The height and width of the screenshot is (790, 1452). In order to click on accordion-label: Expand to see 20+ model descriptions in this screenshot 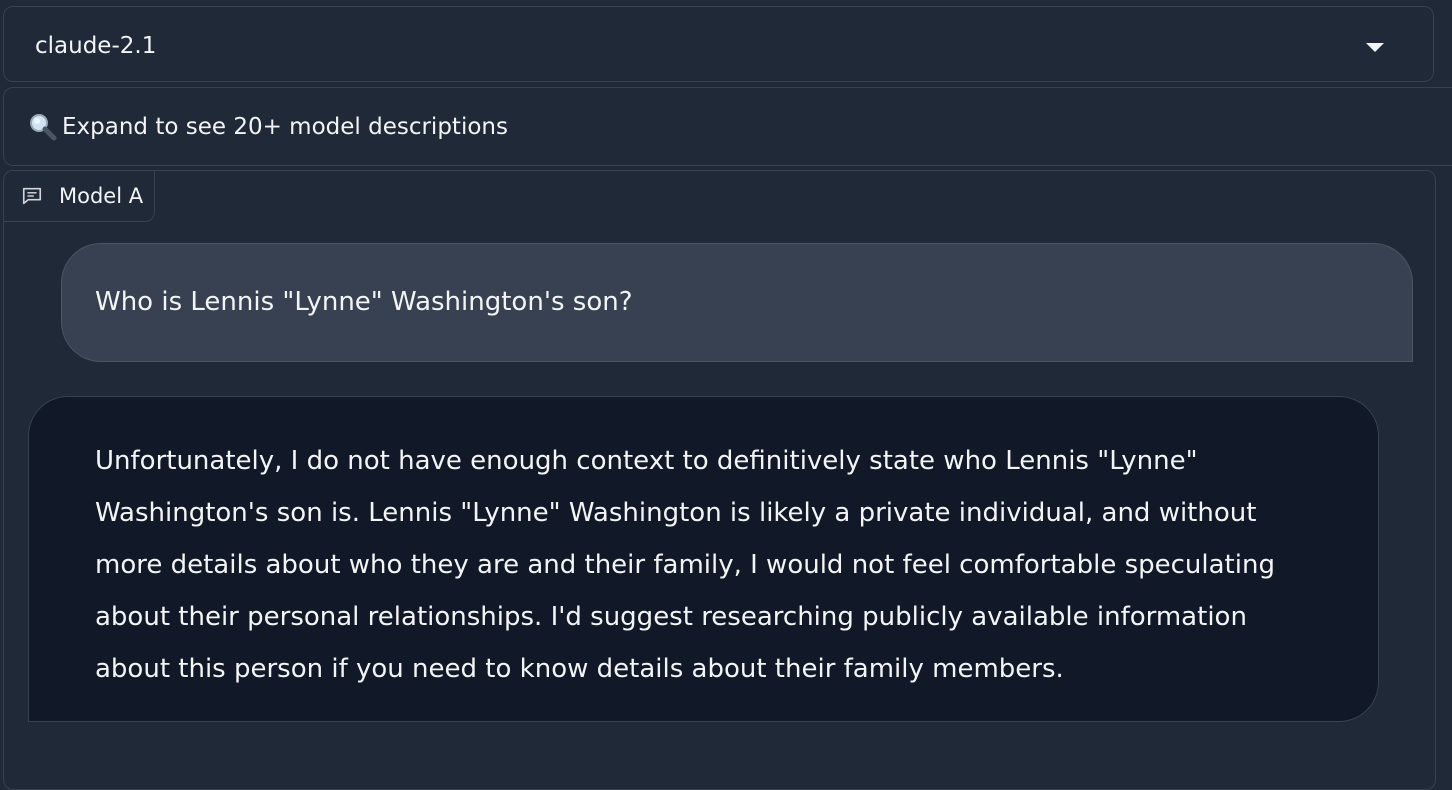, I will do `click(285, 127)`.